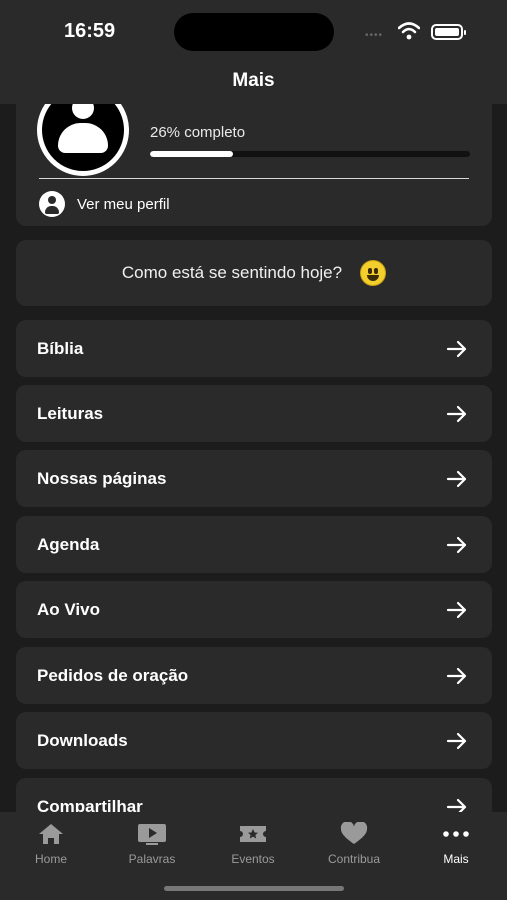  I want to click on dynamic-island, so click(254, 32).